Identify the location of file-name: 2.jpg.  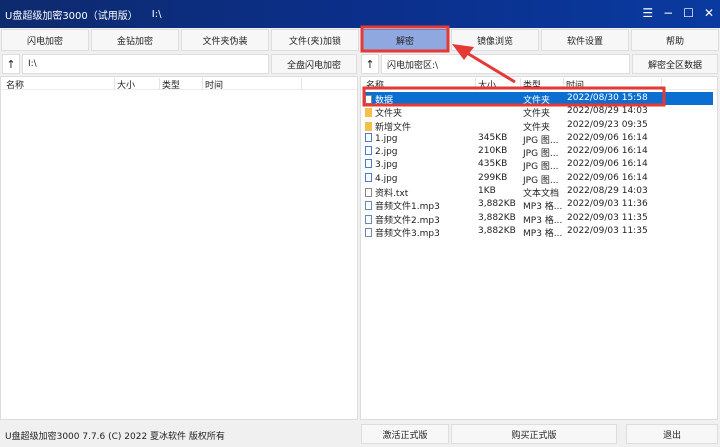
(386, 152).